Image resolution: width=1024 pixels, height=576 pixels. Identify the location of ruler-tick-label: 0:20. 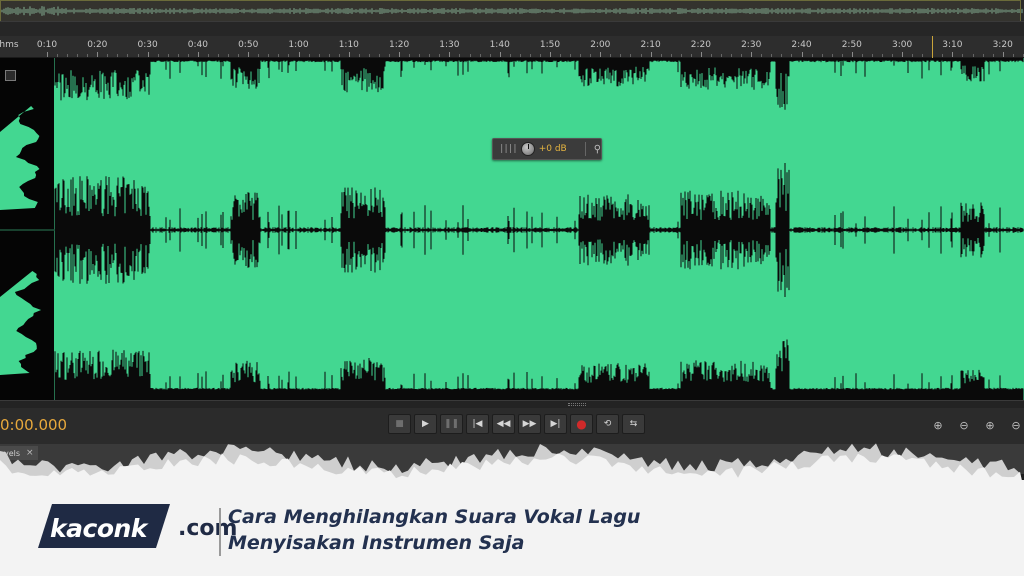
(97, 45).